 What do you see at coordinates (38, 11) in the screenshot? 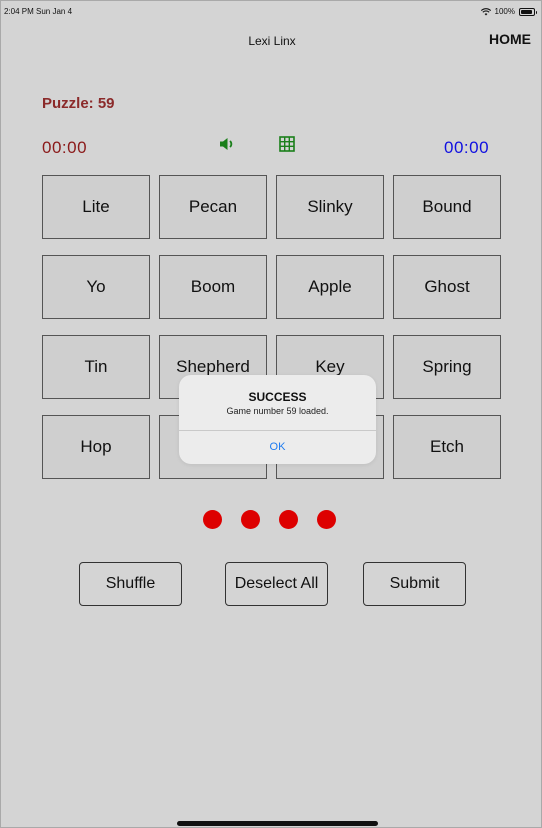
I see `status-time: 2:04 PM Sun Jan 4` at bounding box center [38, 11].